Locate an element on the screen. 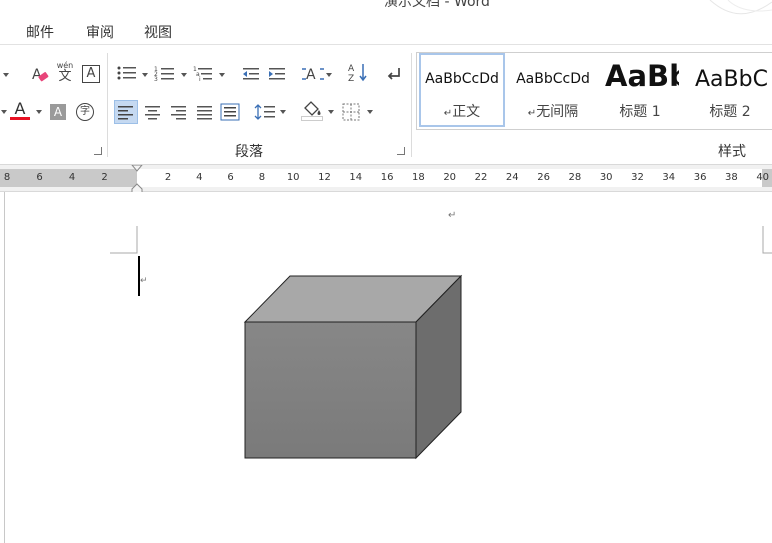 The height and width of the screenshot is (543, 772). enclose-characters-button: 字 is located at coordinates (85, 112).